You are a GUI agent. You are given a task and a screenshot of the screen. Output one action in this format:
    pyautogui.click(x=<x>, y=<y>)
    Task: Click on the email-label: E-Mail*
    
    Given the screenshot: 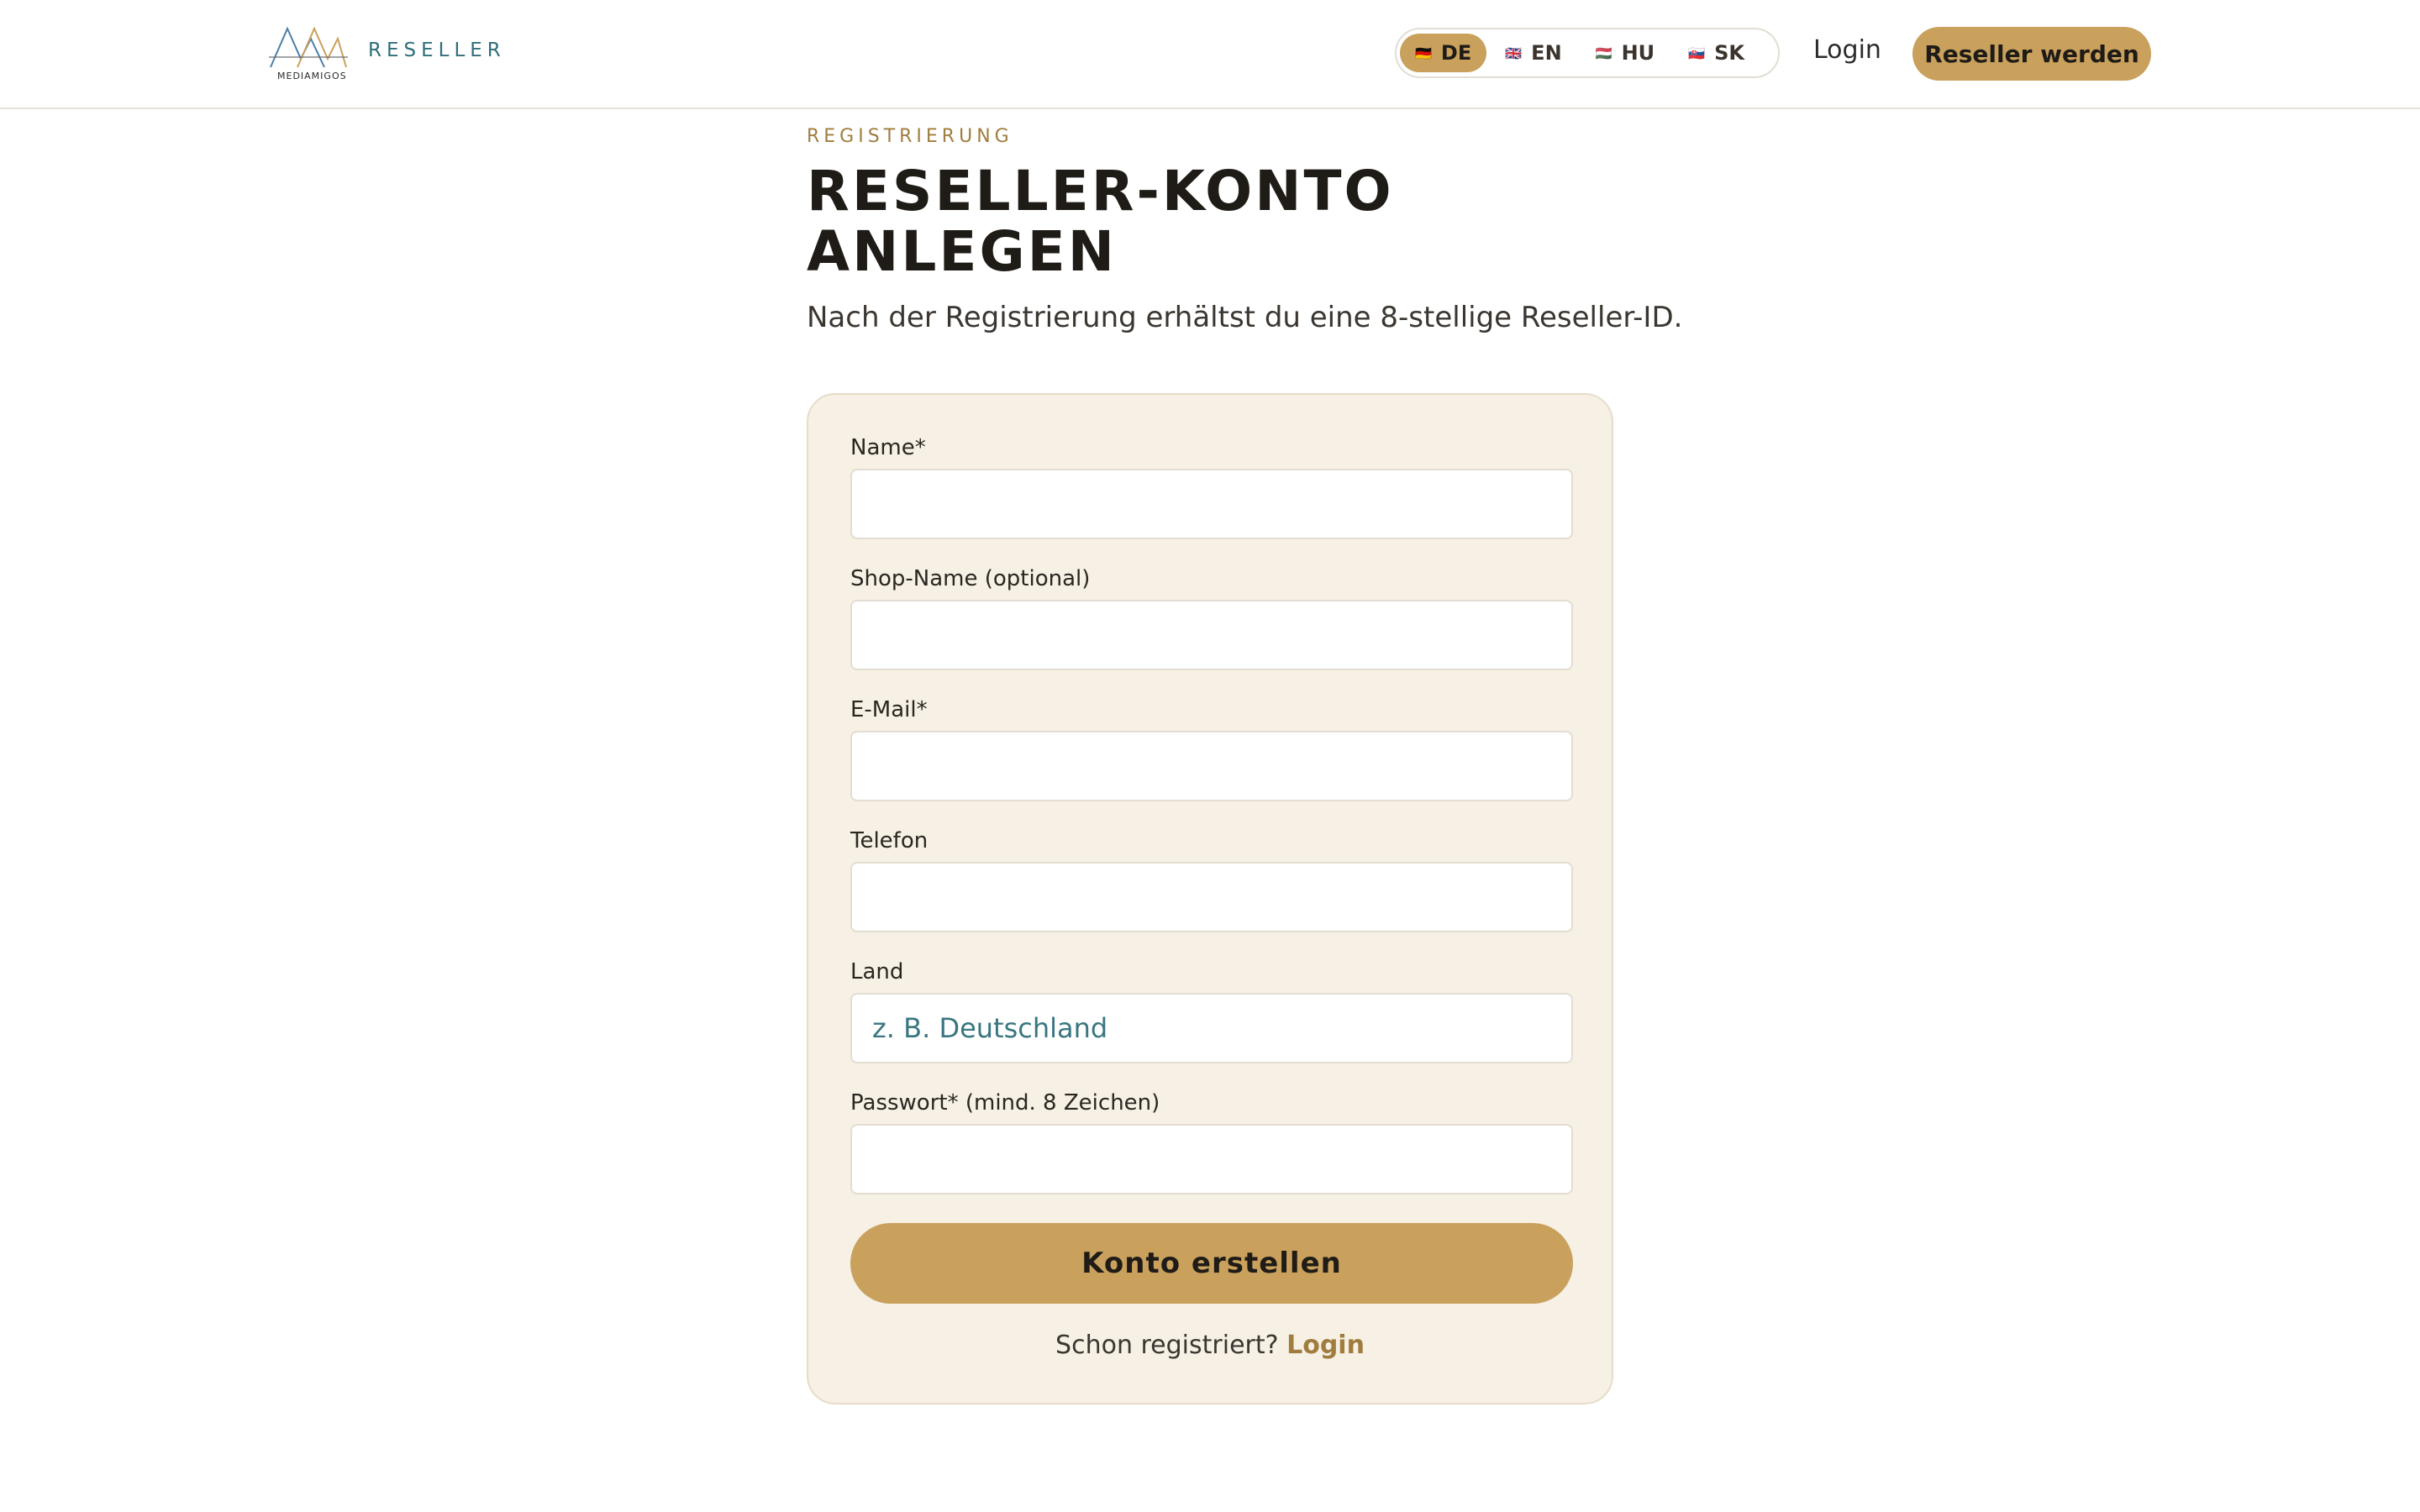 What is the action you would take?
    pyautogui.click(x=889, y=709)
    